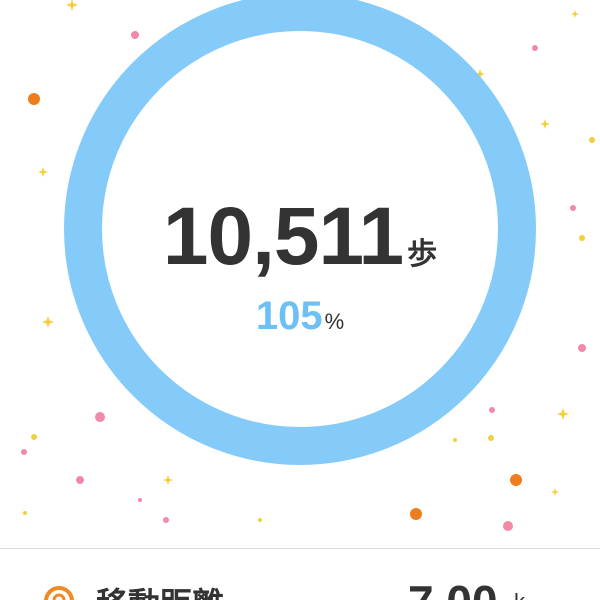  I want to click on distance-label: 移動距離, so click(160, 589).